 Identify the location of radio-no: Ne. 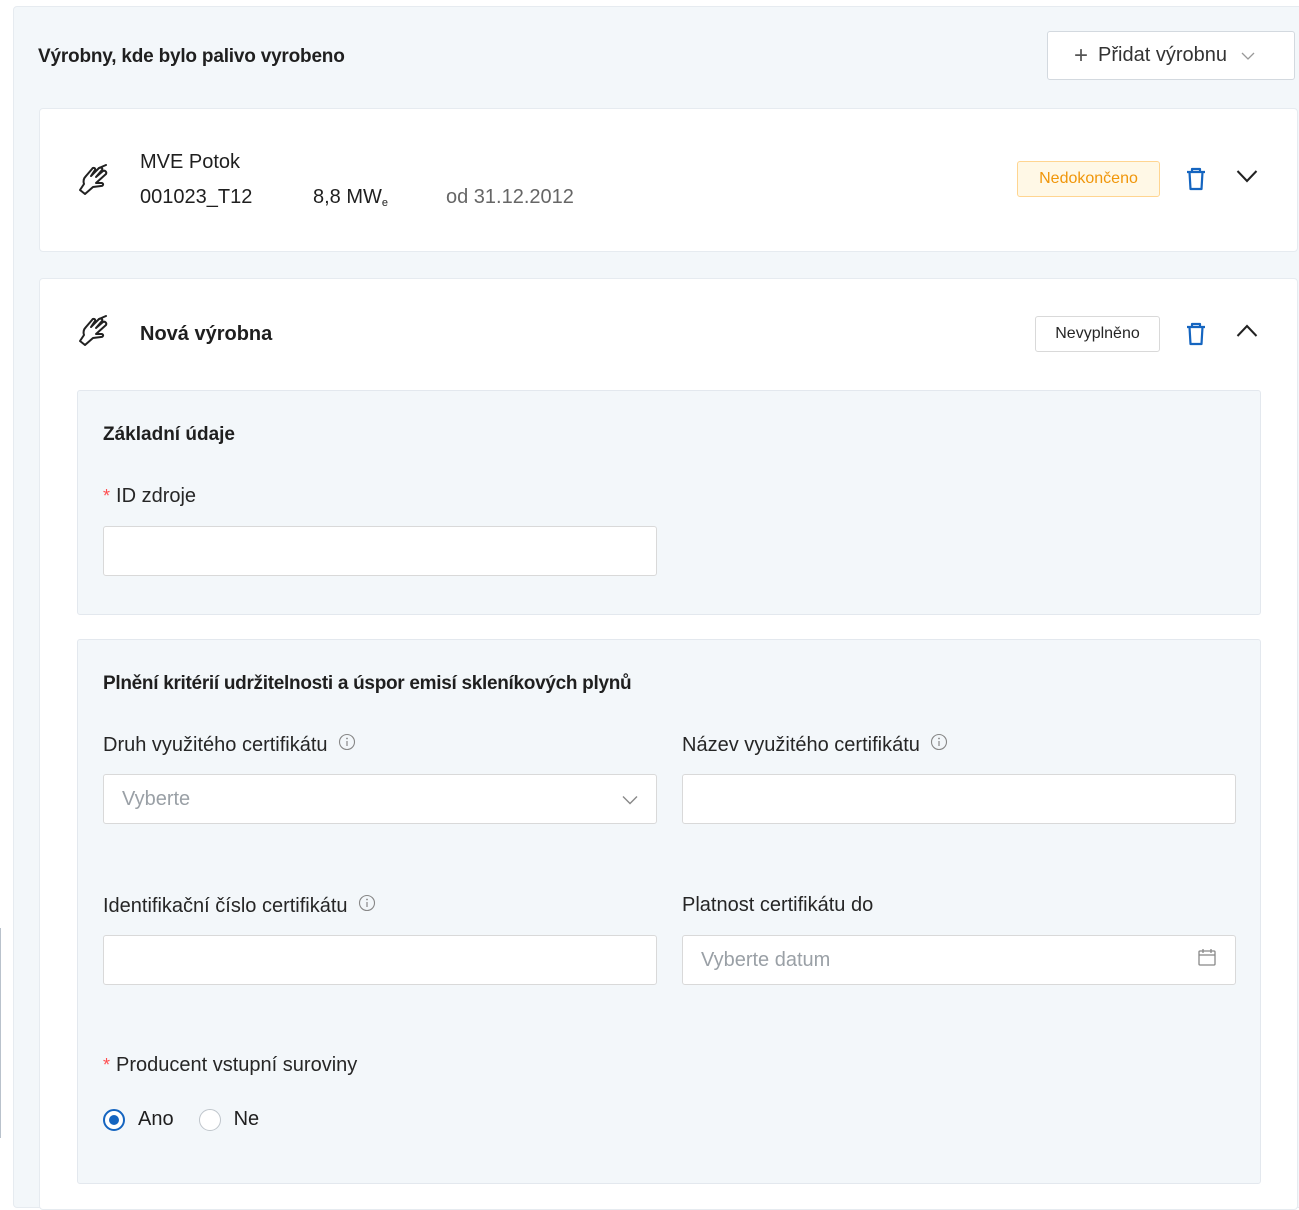
(229, 1119).